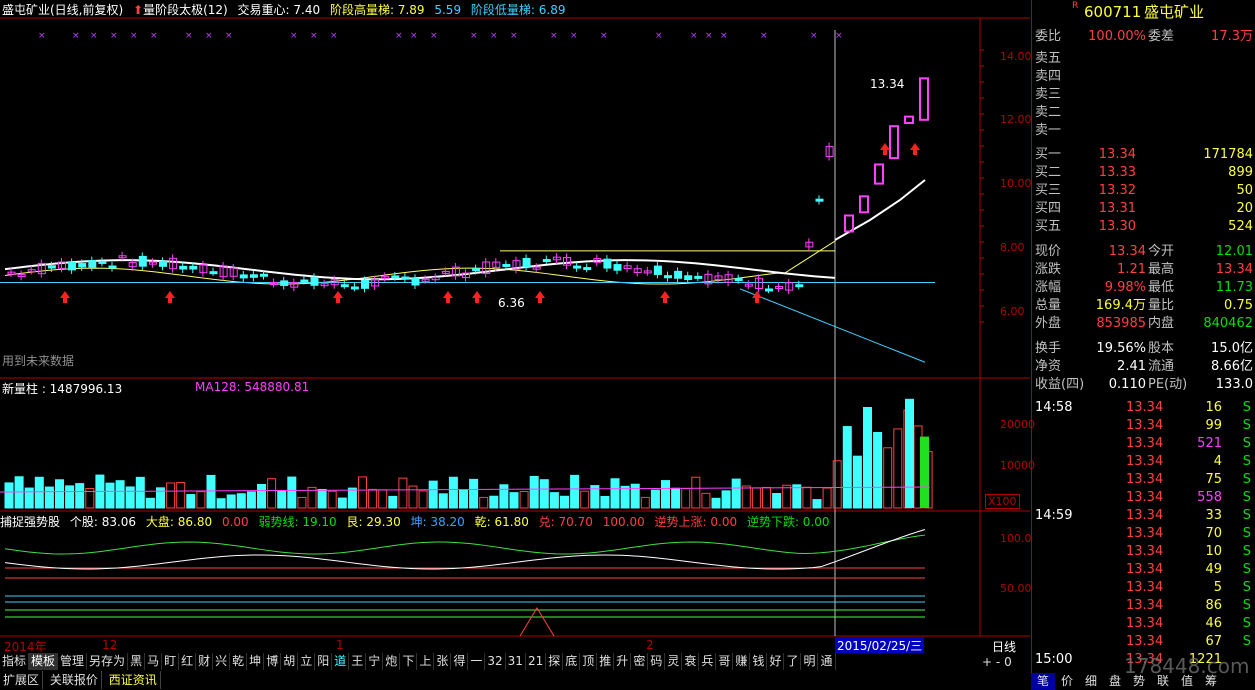  Describe the element at coordinates (73, 661) in the screenshot. I see `template-tab: 管理` at that location.